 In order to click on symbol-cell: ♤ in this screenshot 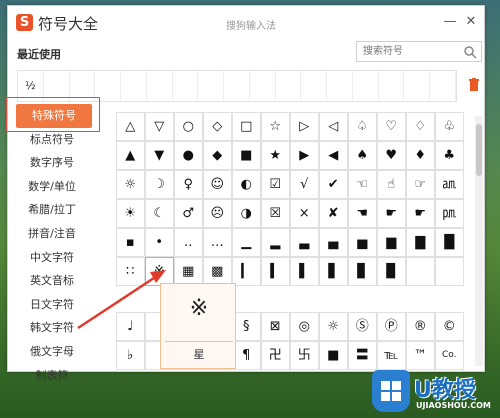, I will do `click(362, 126)`.